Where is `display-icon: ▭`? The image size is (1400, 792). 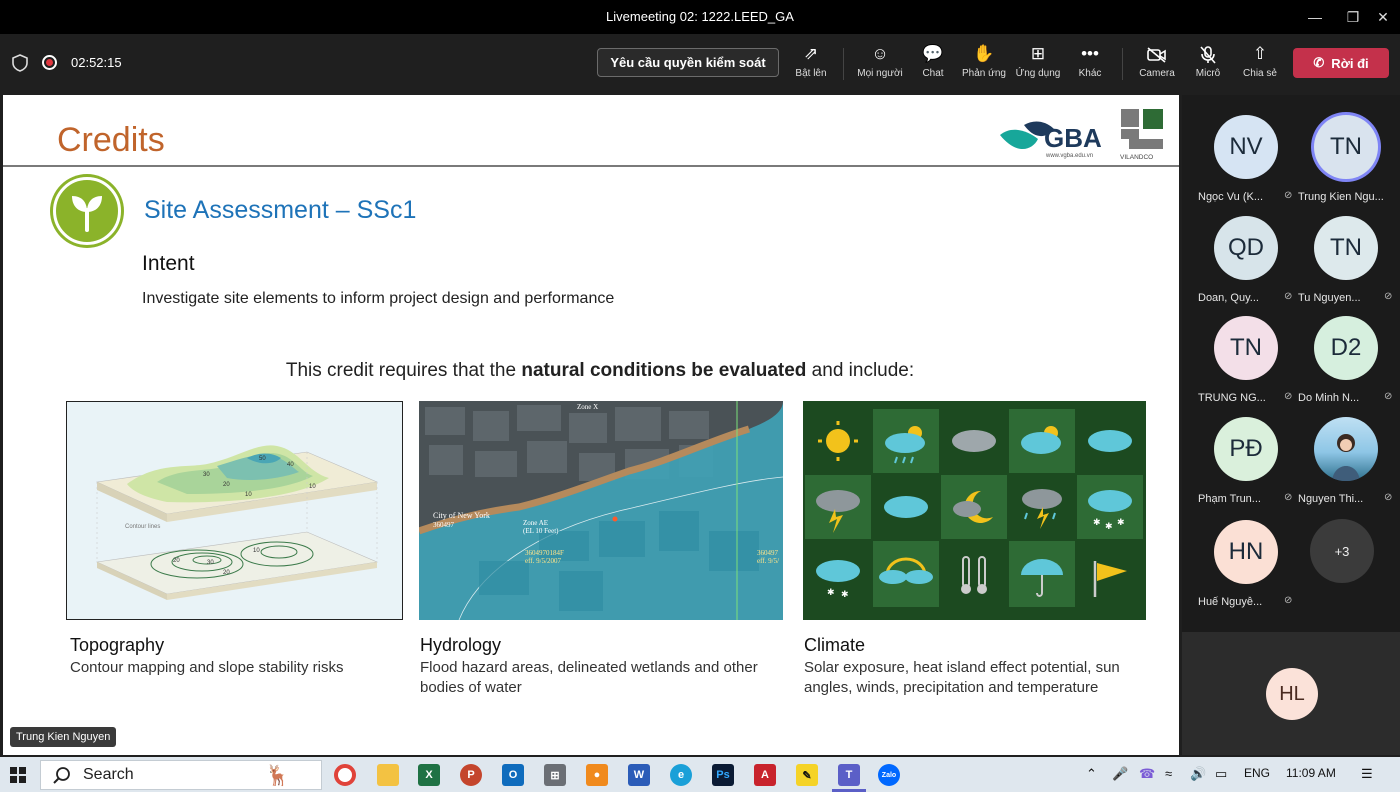
display-icon: ▭ is located at coordinates (1221, 774).